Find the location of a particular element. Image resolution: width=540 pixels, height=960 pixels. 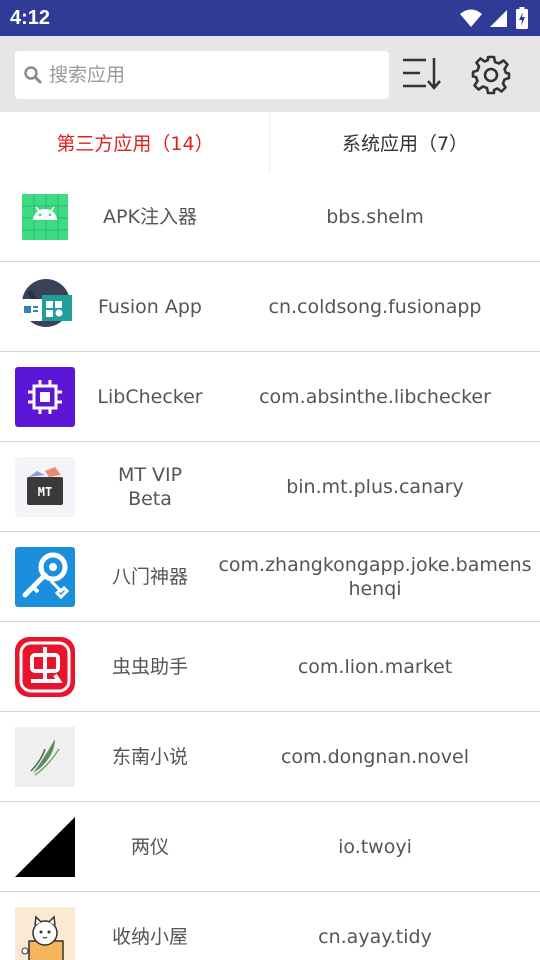

app-name: MT VIP Beta is located at coordinates (150, 487).